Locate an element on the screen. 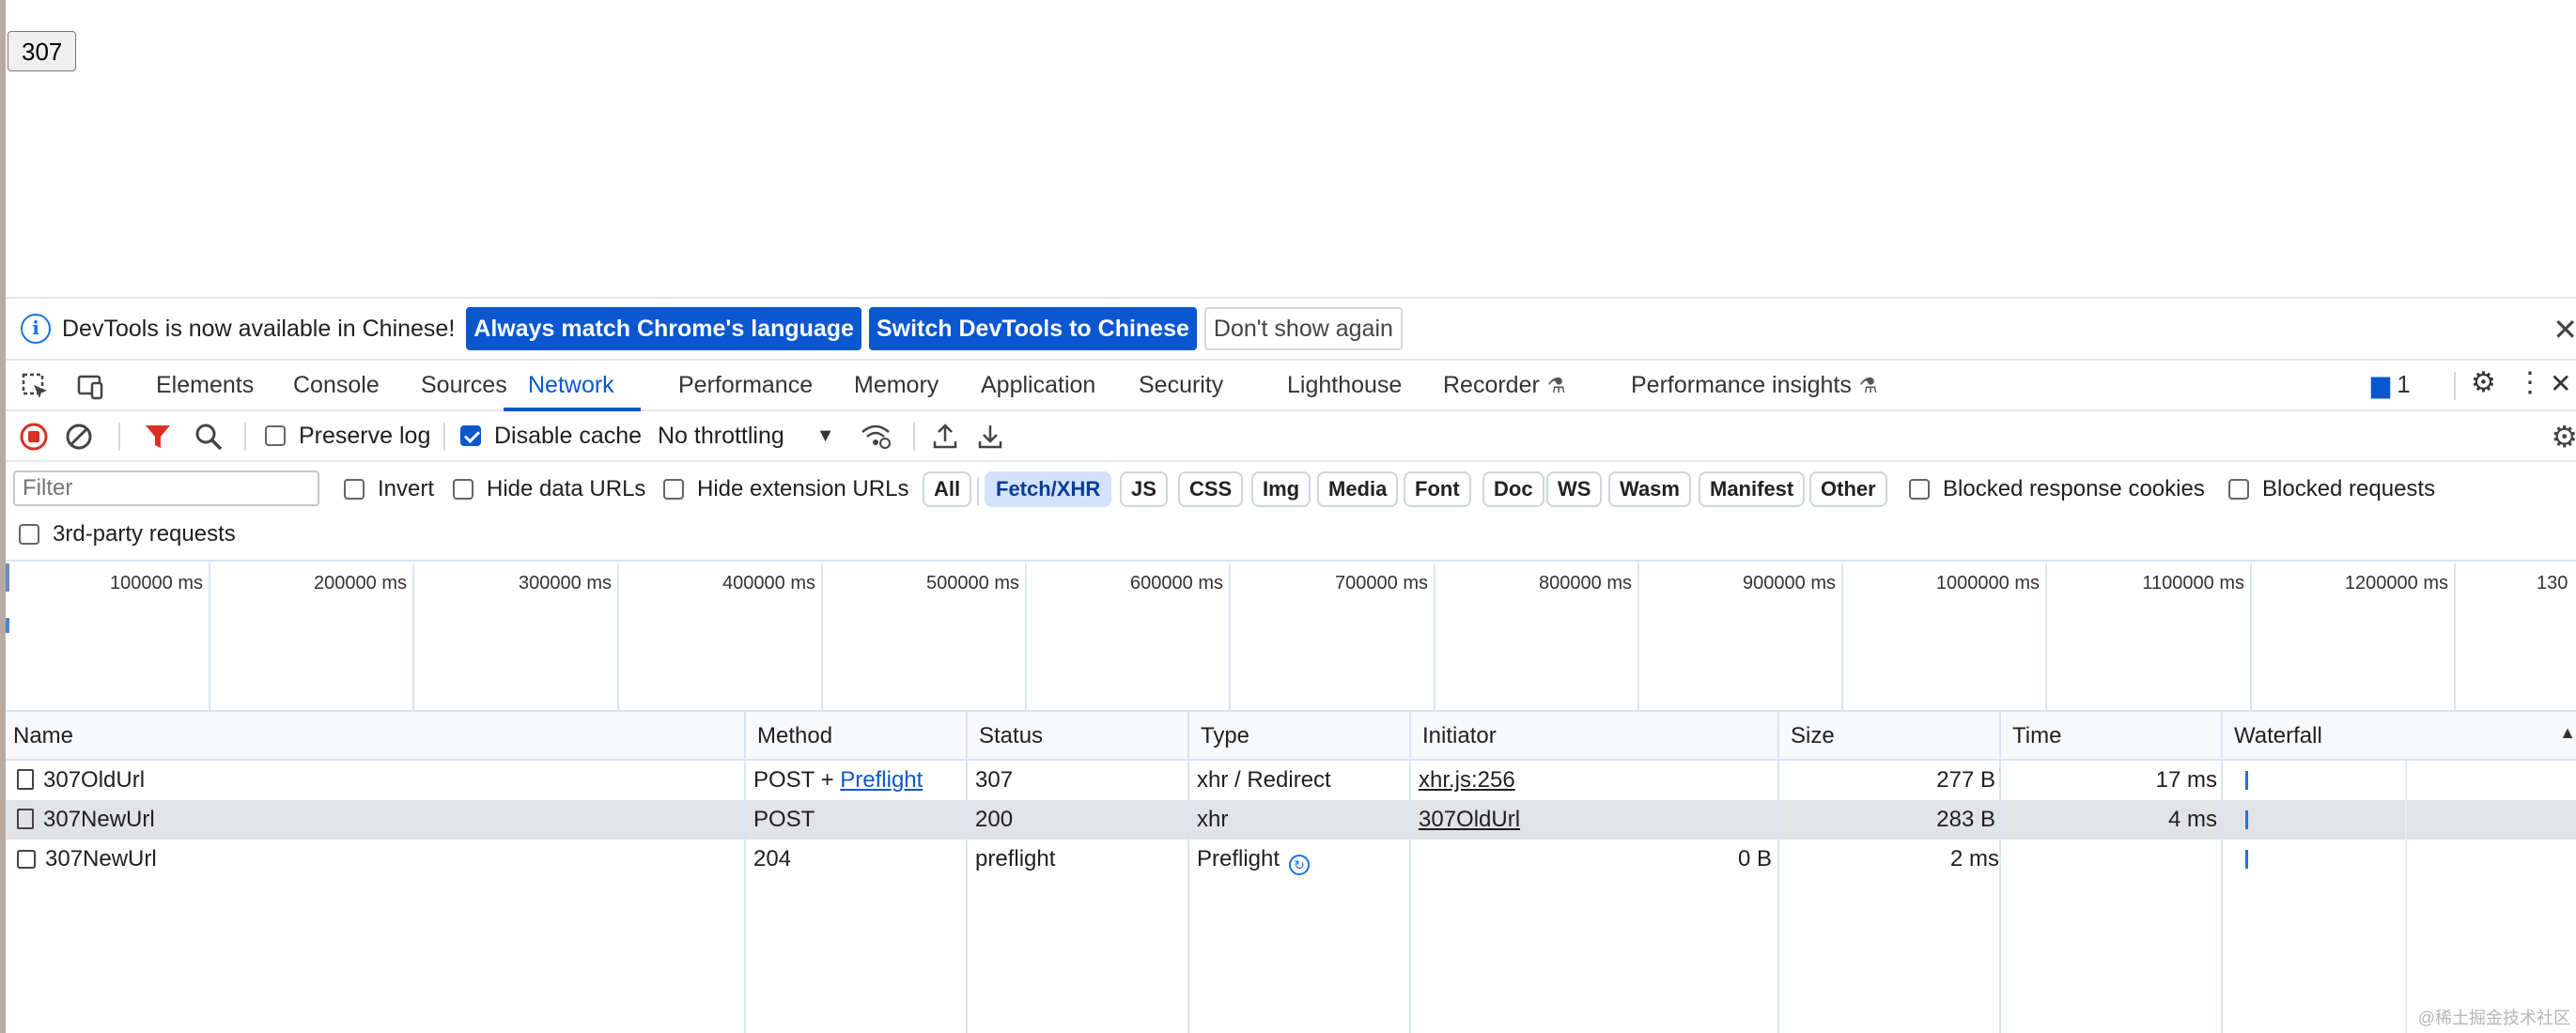  network-conditions-icon is located at coordinates (876, 436).